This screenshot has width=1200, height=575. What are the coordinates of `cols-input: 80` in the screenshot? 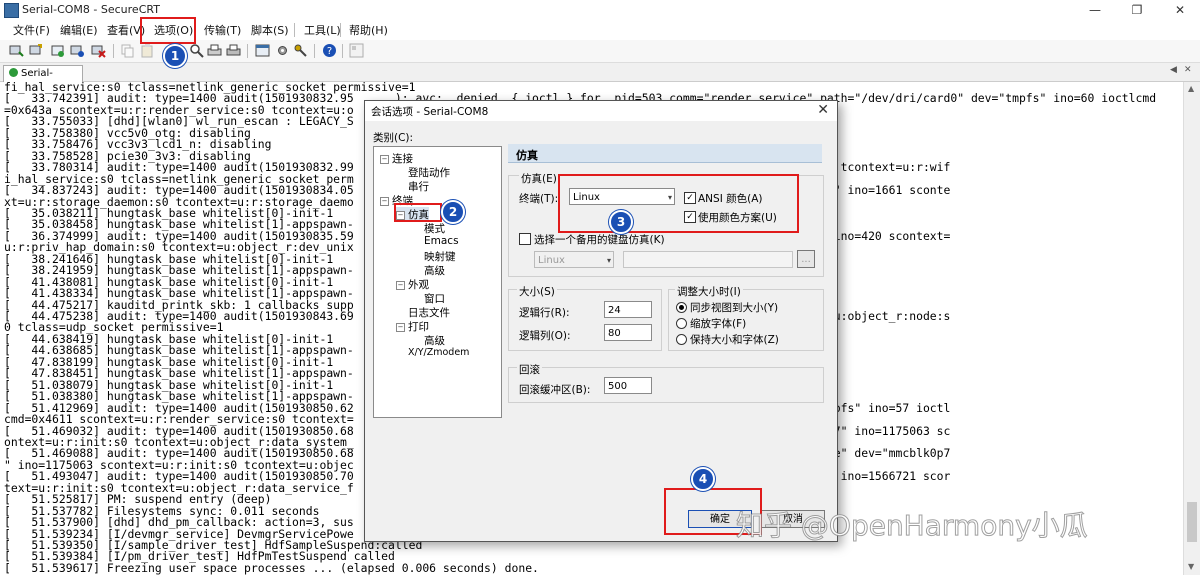 It's located at (628, 332).